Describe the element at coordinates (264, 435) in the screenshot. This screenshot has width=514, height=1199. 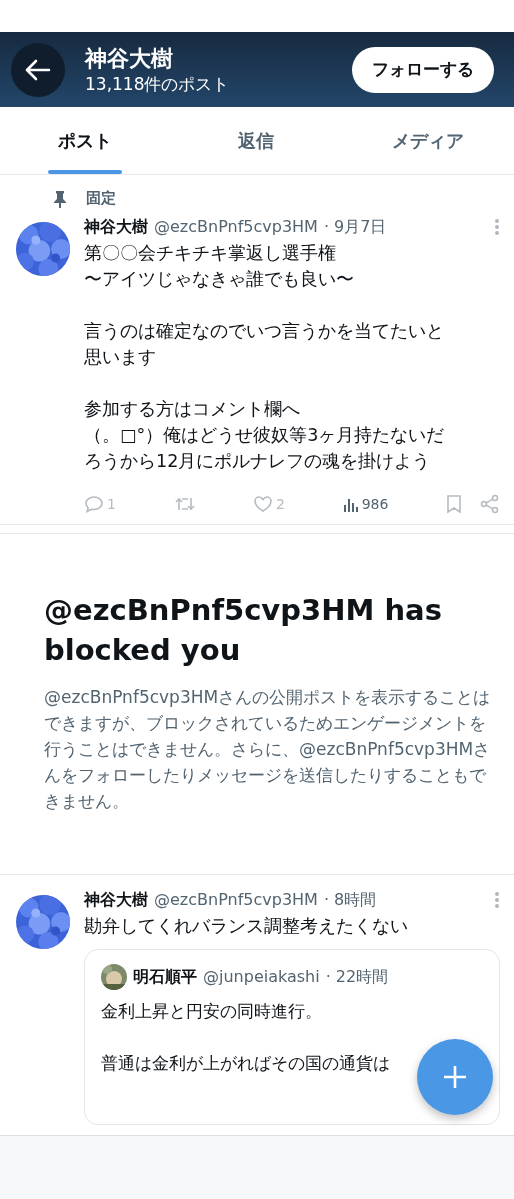
I see `post-text-line: （。□°）俺はどうせ彼奴等3ヶ月持たないだ` at that location.